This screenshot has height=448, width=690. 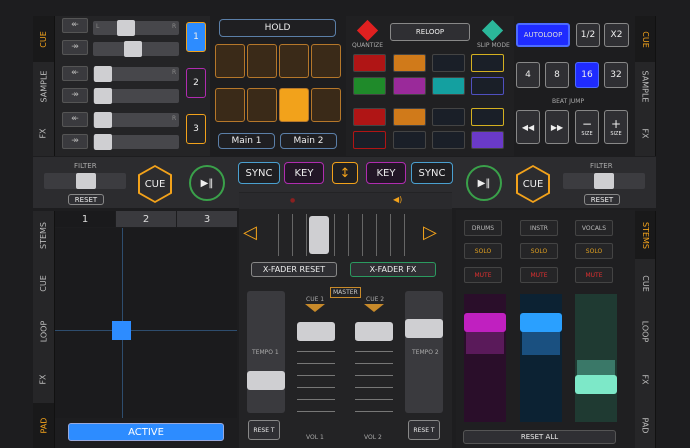 What do you see at coordinates (645, 133) in the screenshot?
I see `tab-fx-right: FX` at bounding box center [645, 133].